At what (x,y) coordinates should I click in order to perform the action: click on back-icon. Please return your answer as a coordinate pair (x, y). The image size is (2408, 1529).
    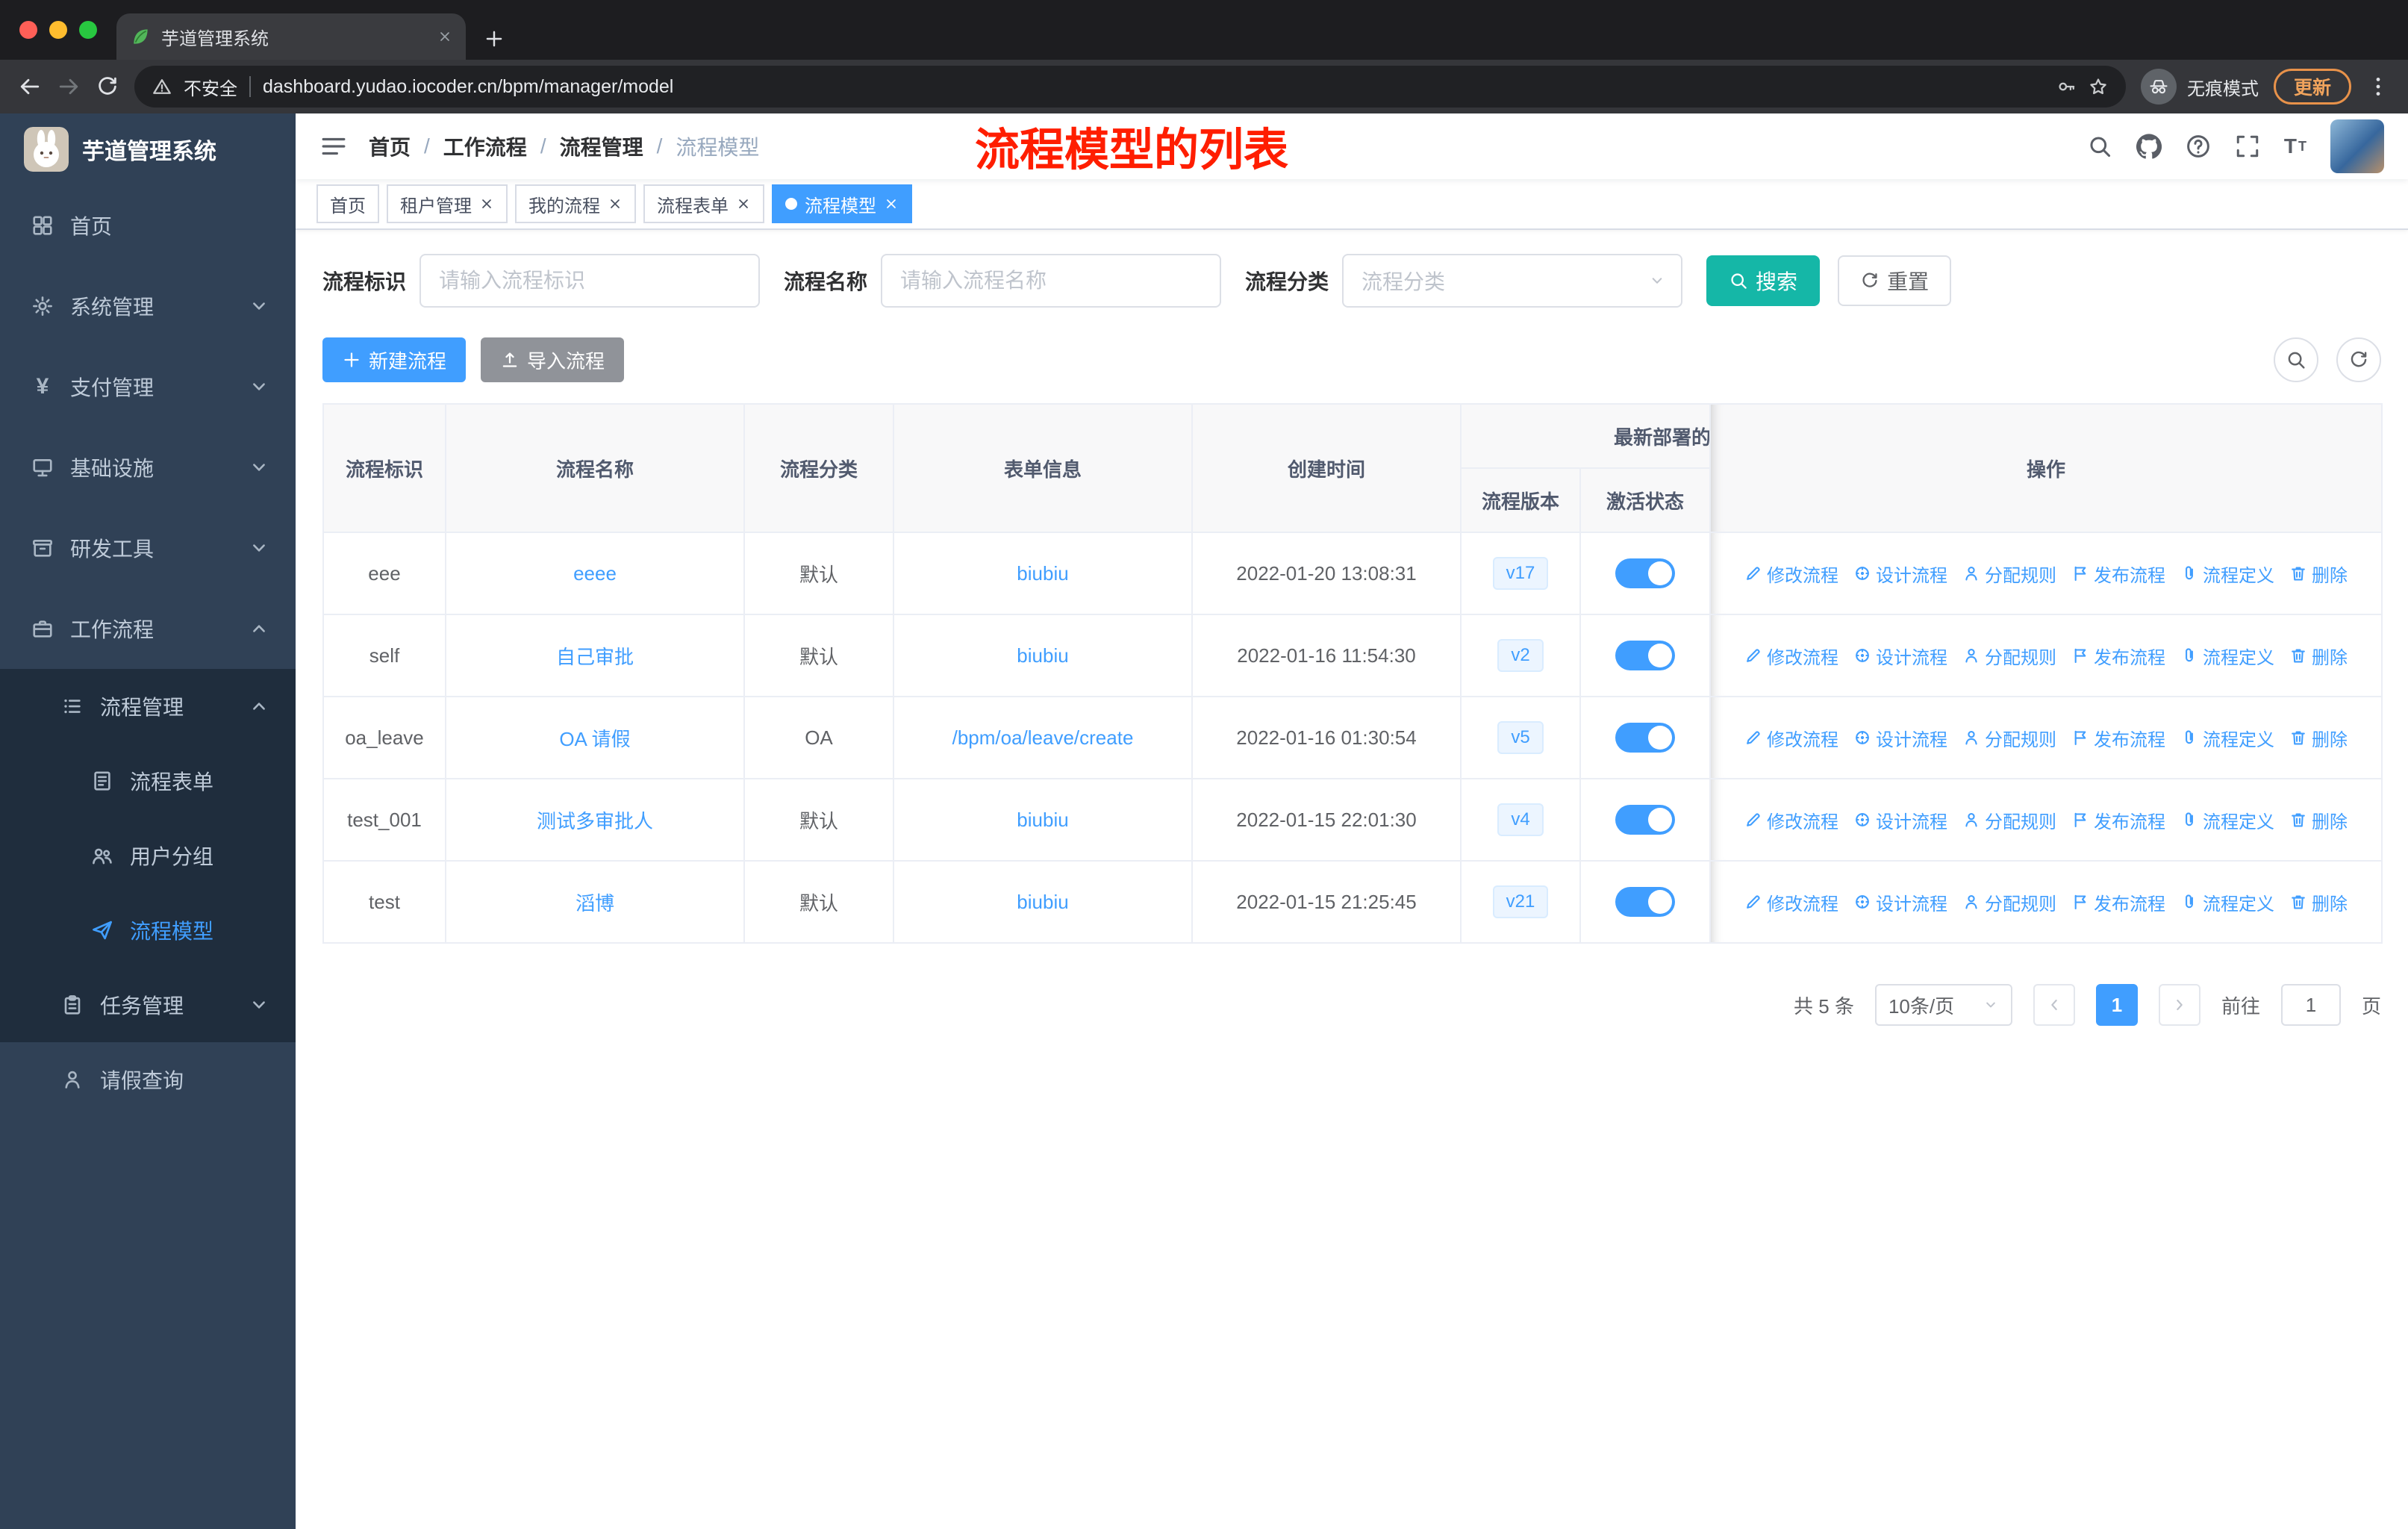
    Looking at the image, I should click on (30, 87).